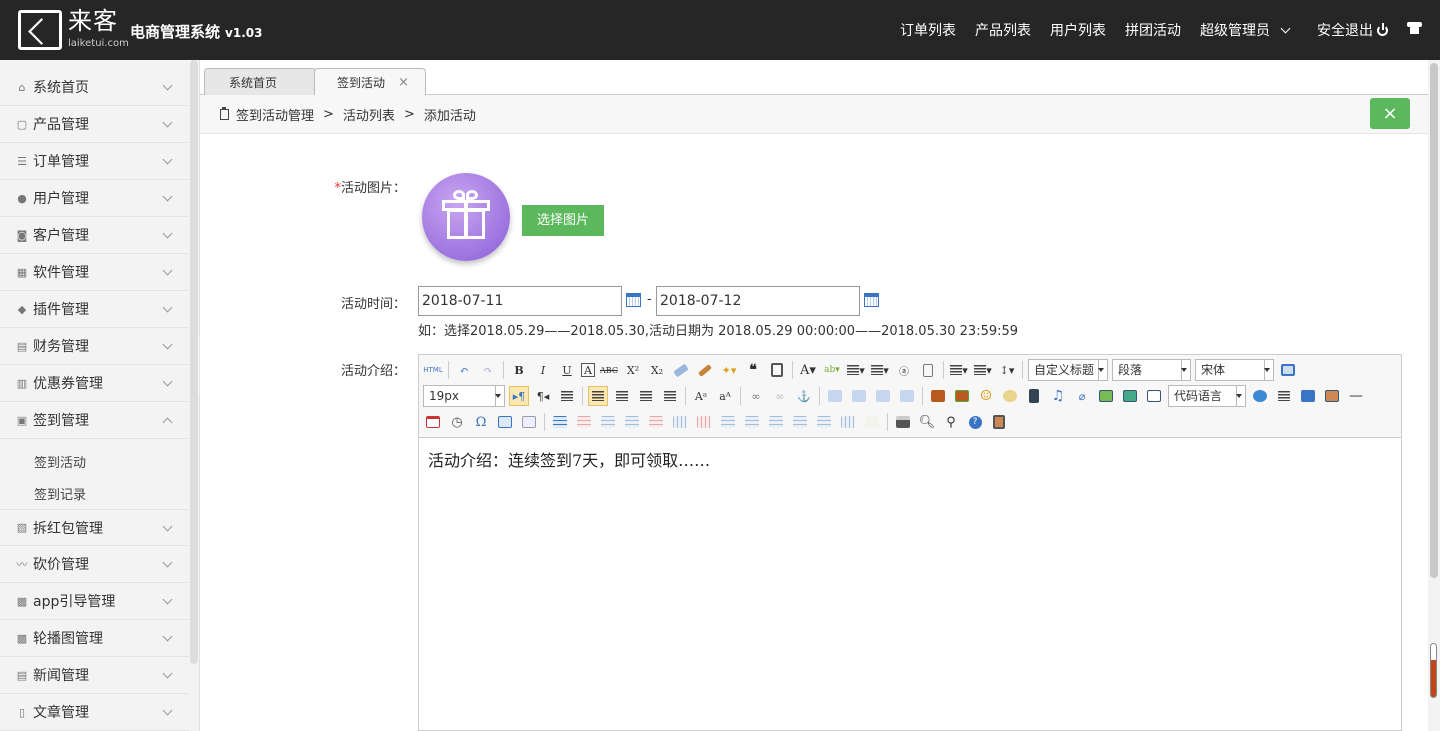 Image resolution: width=1440 pixels, height=731 pixels. I want to click on font-border-icon: A, so click(588, 370).